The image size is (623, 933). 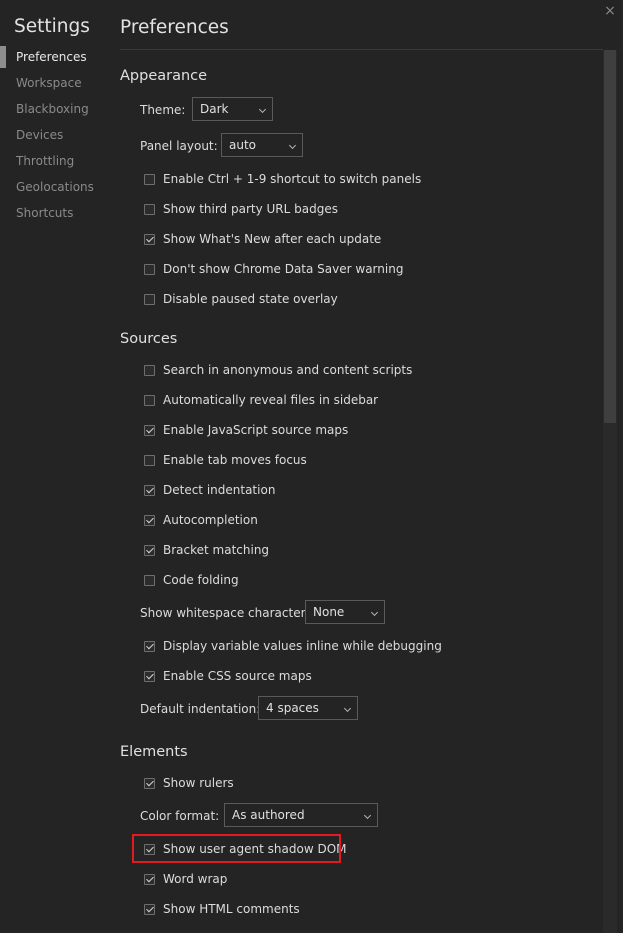 I want to click on color-format-select: As authored, so click(x=301, y=815).